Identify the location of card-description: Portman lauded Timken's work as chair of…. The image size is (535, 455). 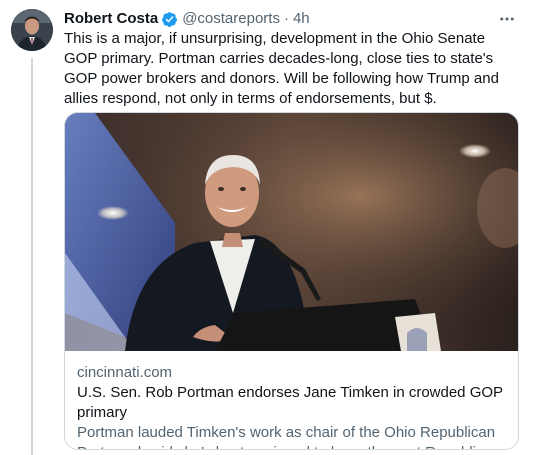
(290, 436).